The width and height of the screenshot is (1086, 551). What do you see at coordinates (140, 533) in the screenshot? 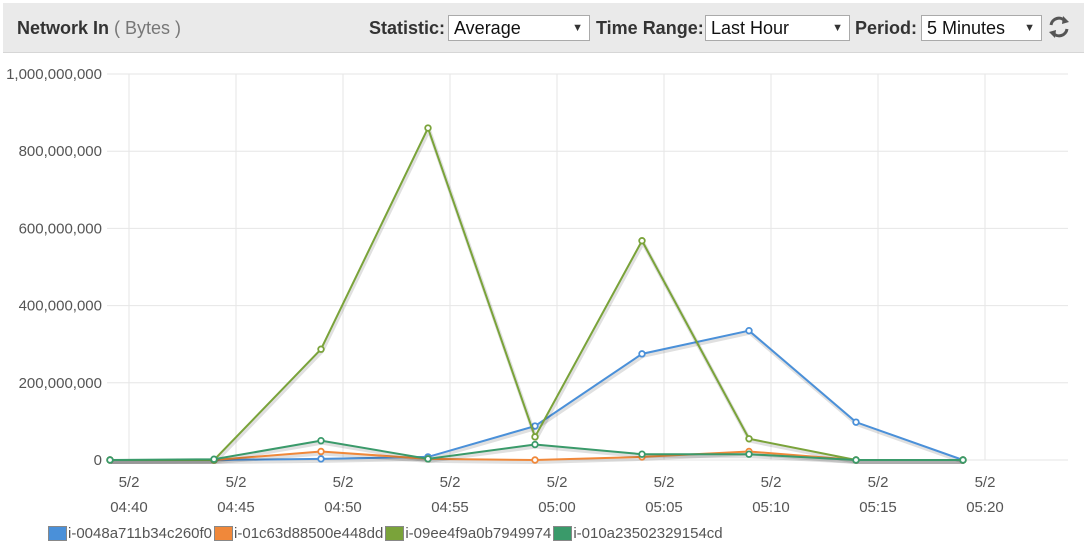
I see `legend-label: i-0048a711b34c260f0` at bounding box center [140, 533].